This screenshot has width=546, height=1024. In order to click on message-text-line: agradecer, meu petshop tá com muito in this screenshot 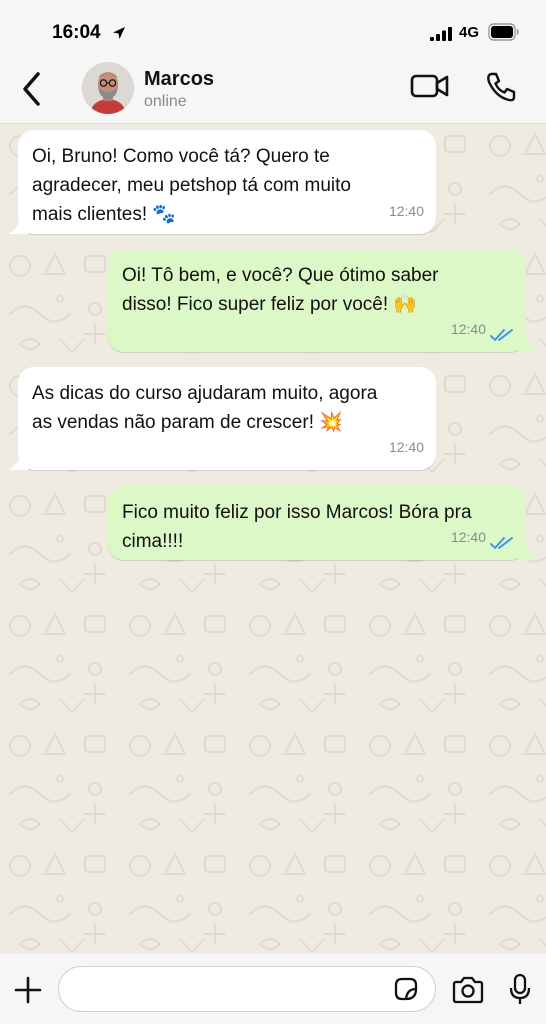, I will do `click(191, 185)`.